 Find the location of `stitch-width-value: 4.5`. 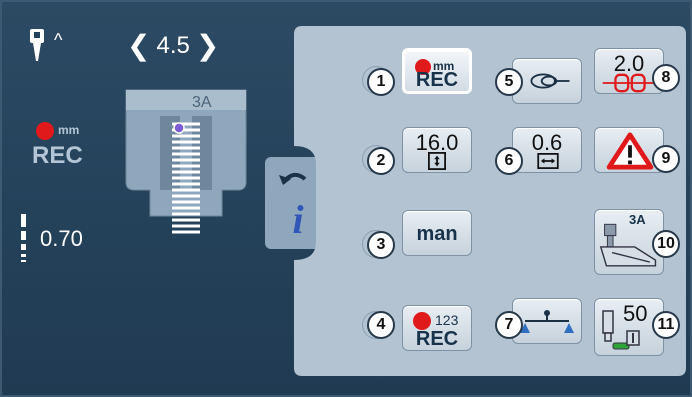

stitch-width-value: 4.5 is located at coordinates (173, 45).